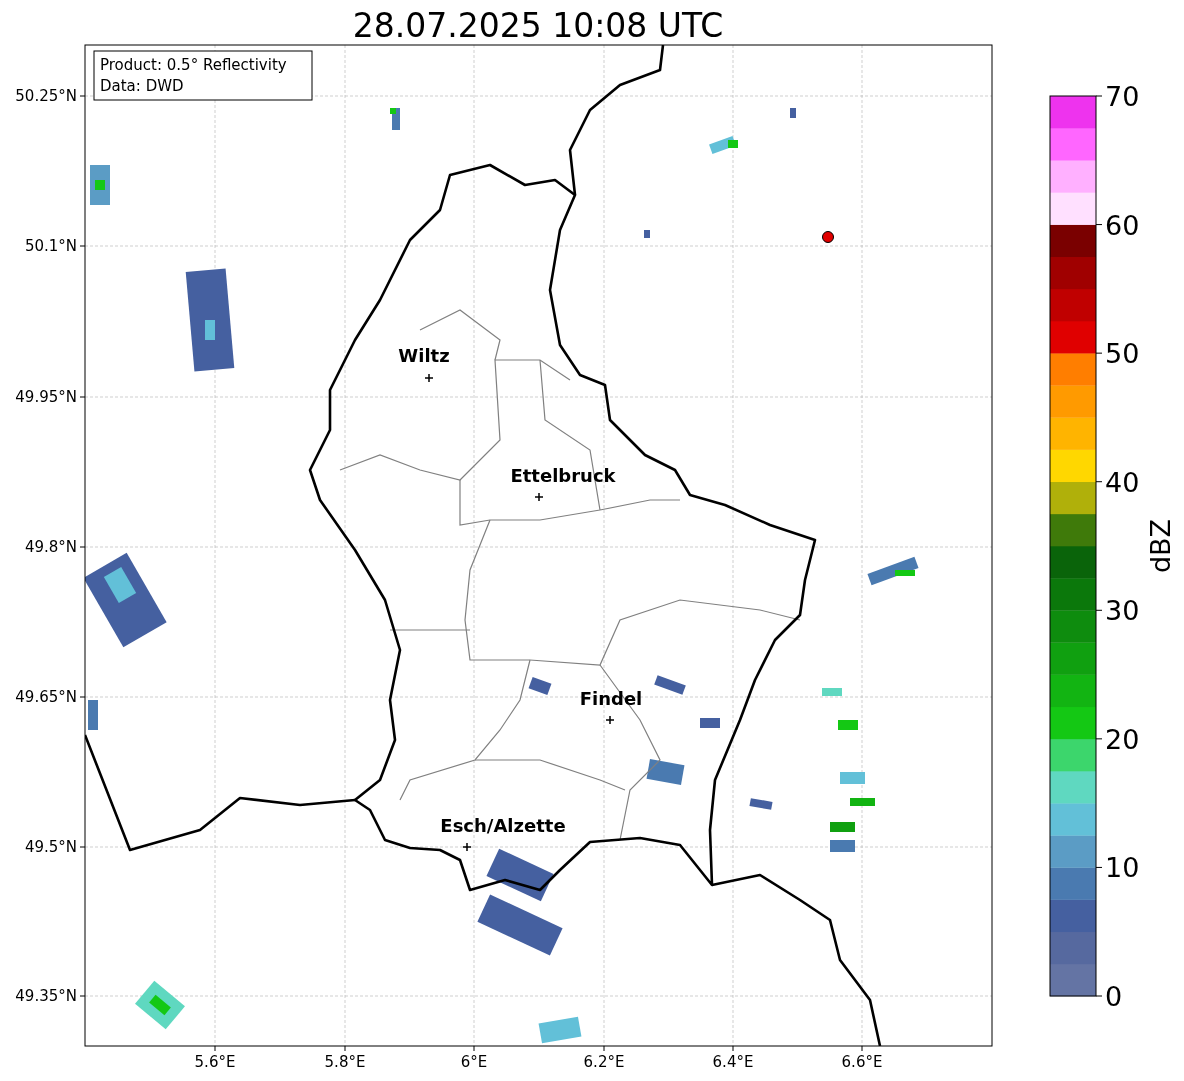 The width and height of the screenshot is (1184, 1081). Describe the element at coordinates (345, 1062) in the screenshot. I see `x-tick-label: 5.8°E` at that location.